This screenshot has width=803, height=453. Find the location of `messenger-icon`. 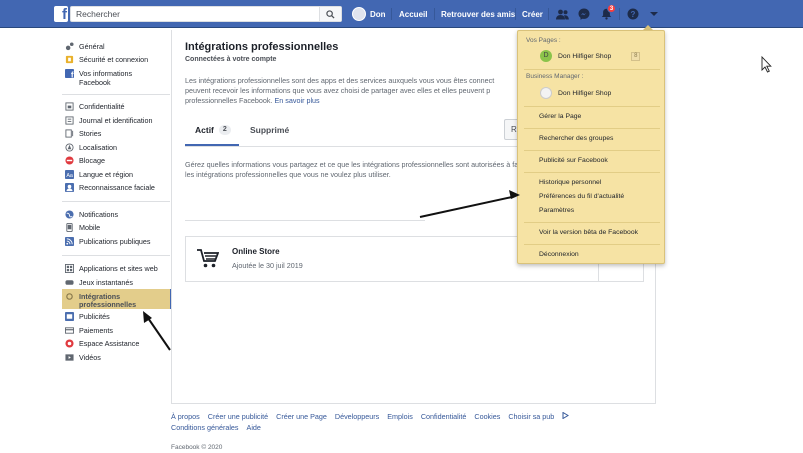

messenger-icon is located at coordinates (584, 14).